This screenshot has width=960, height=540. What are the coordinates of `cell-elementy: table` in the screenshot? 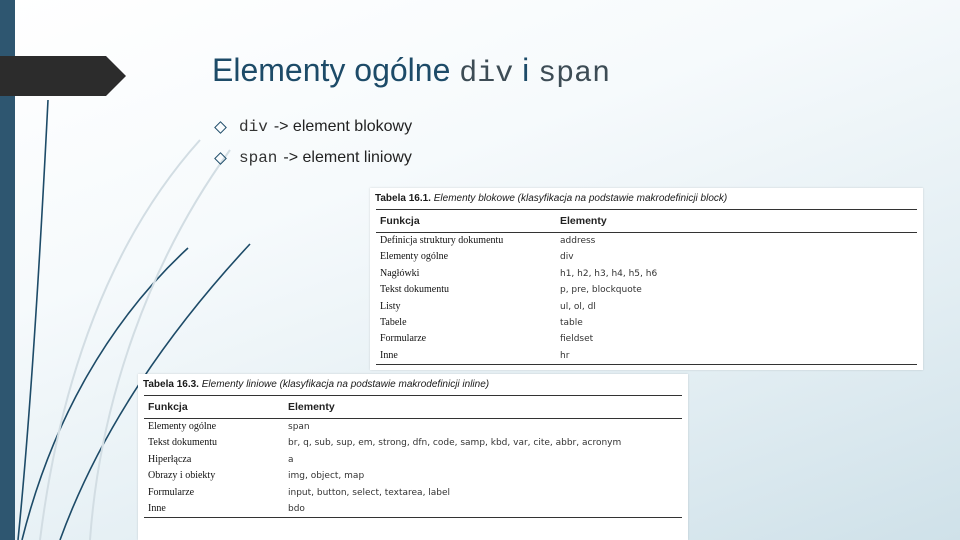 It's located at (571, 323).